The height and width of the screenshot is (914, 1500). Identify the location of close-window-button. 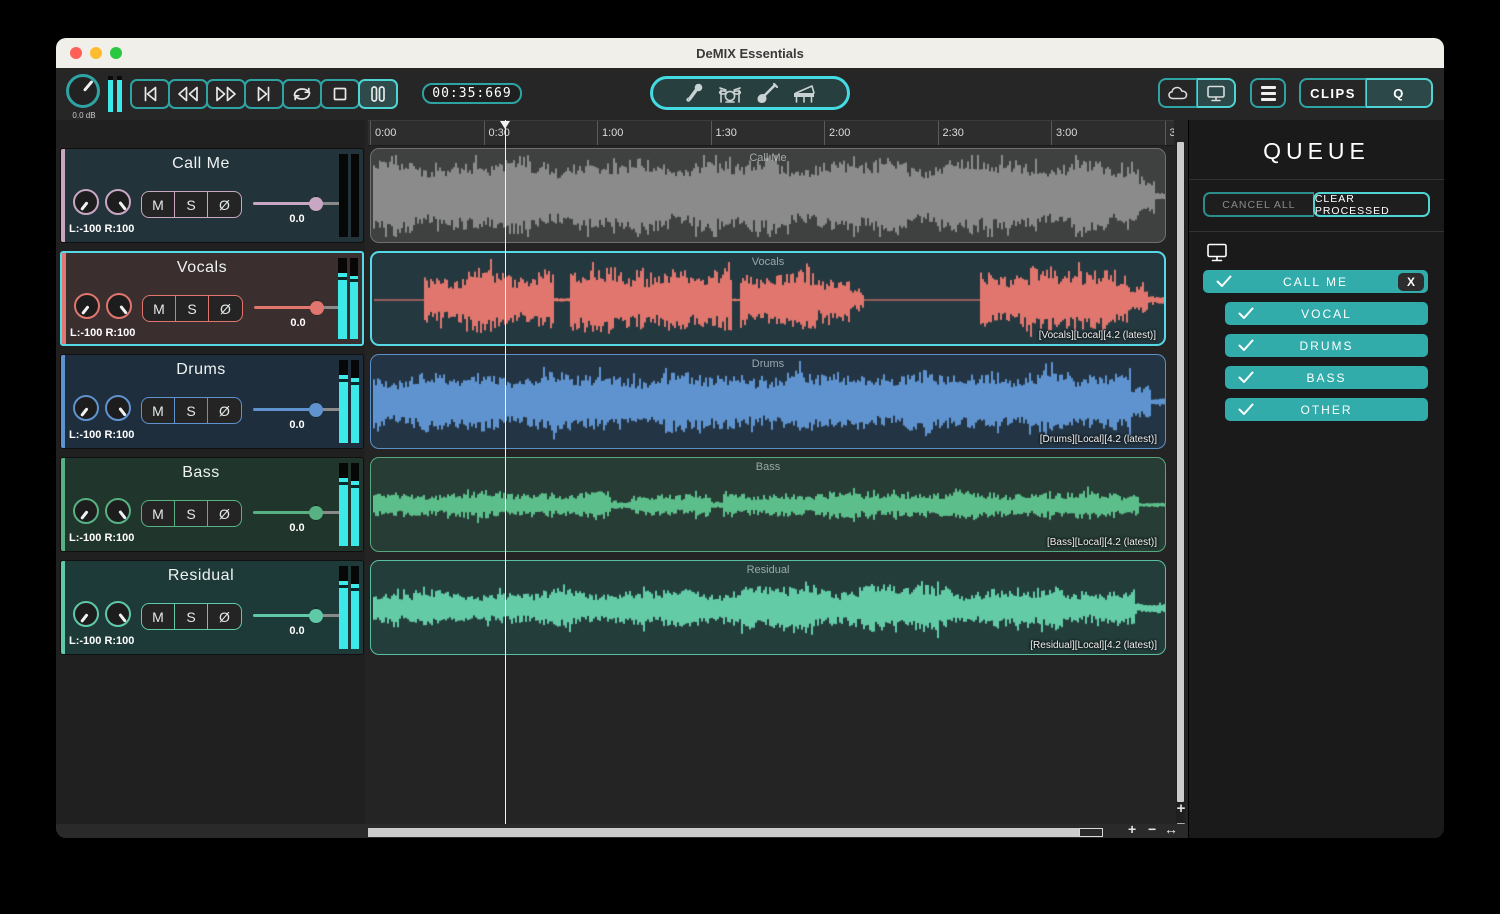
(76, 53).